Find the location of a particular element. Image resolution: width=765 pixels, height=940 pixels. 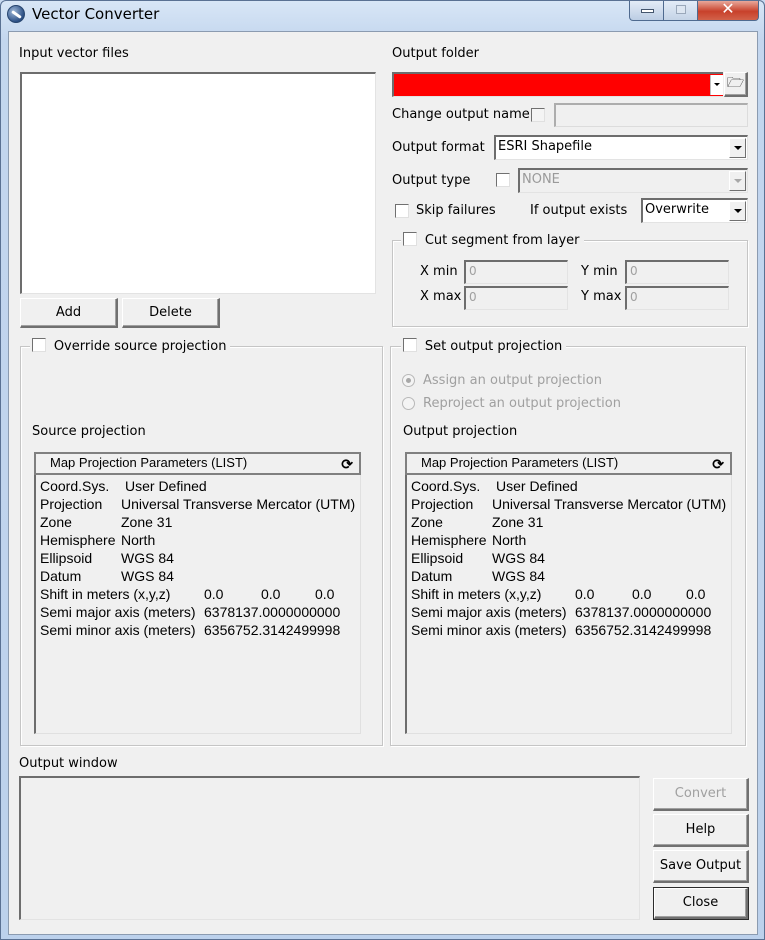

override-source-projection-checkbox is located at coordinates (39, 345).